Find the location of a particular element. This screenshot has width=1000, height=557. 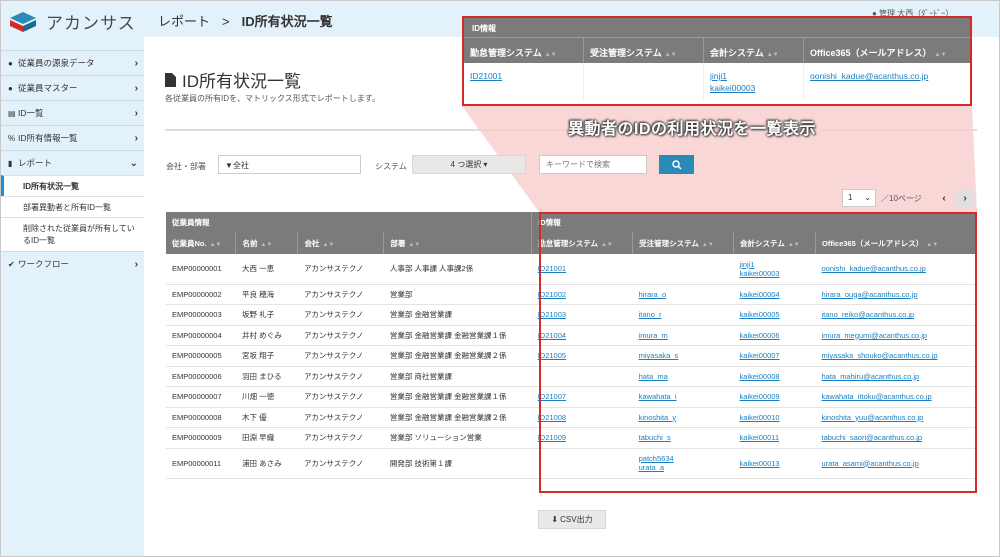

zoom-cell-accounting: jinji1 kaikei00003 is located at coordinates (754, 81).